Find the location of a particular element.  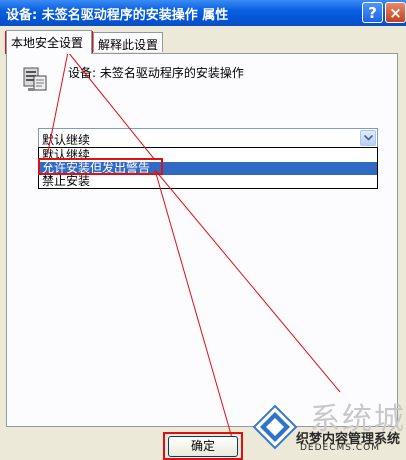

title-bar: 设备: 未签名驱动程序的安装操作 属性 ? × is located at coordinates (203, 13).